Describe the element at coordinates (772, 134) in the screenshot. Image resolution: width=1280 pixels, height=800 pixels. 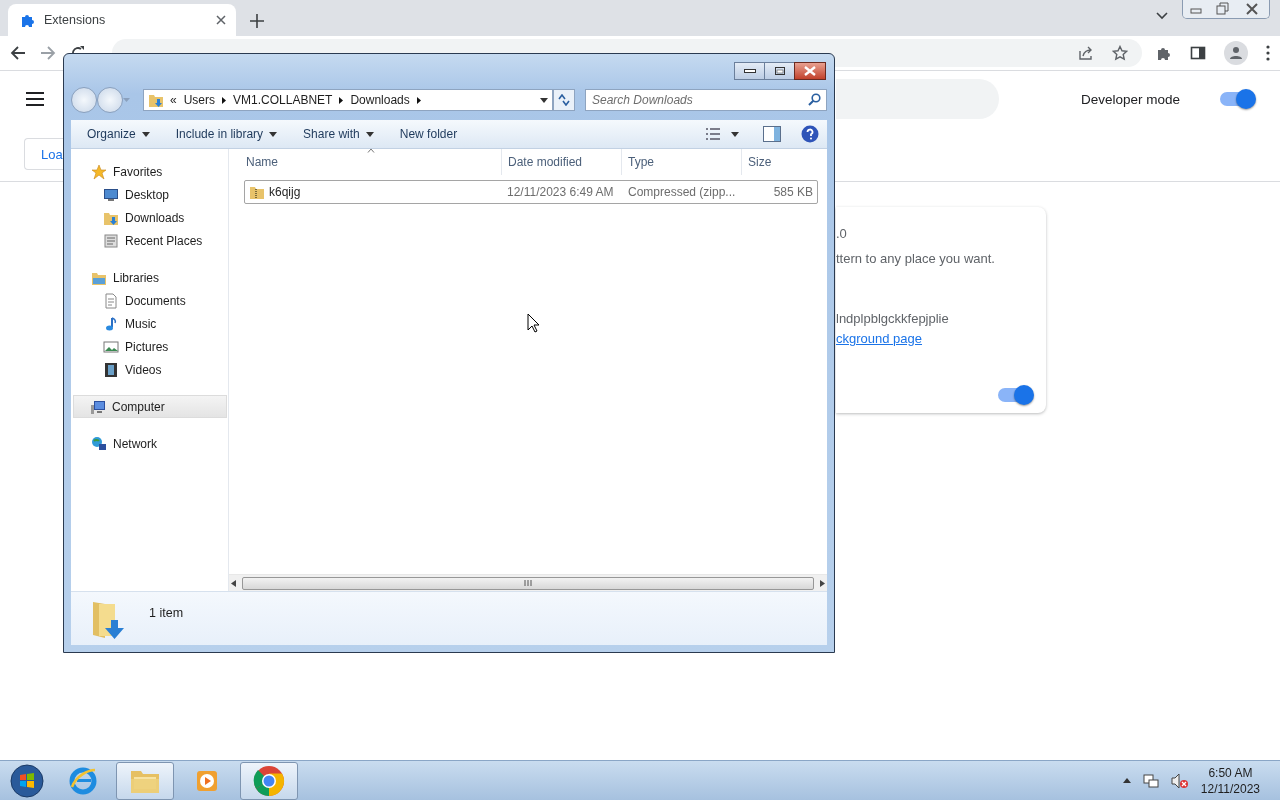
I see `preview-pane-icon` at that location.